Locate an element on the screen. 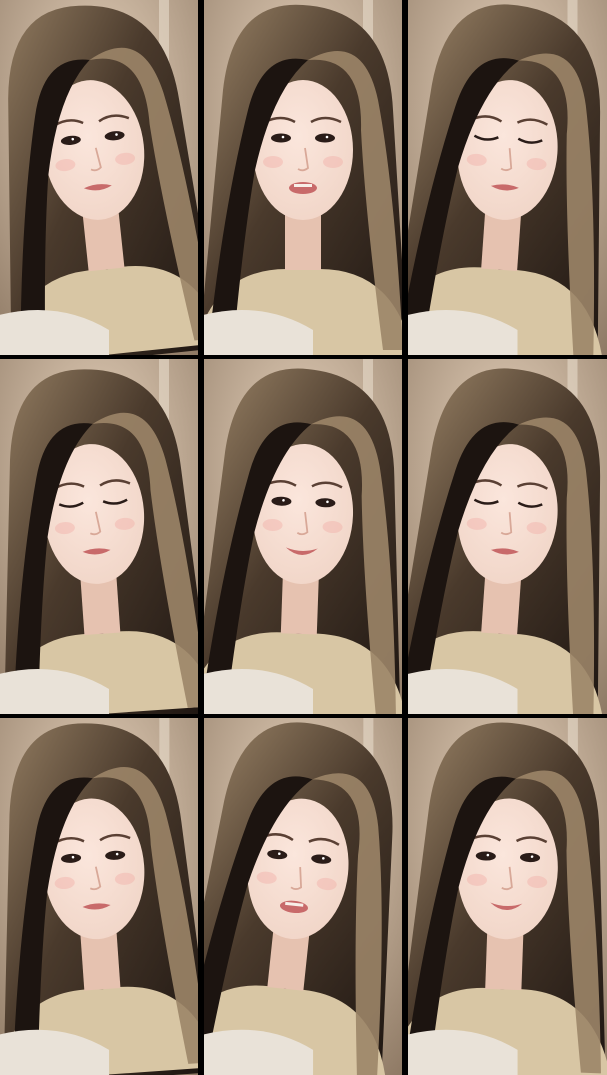 This screenshot has width=607, height=1075. mouth is located at coordinates (303, 188).